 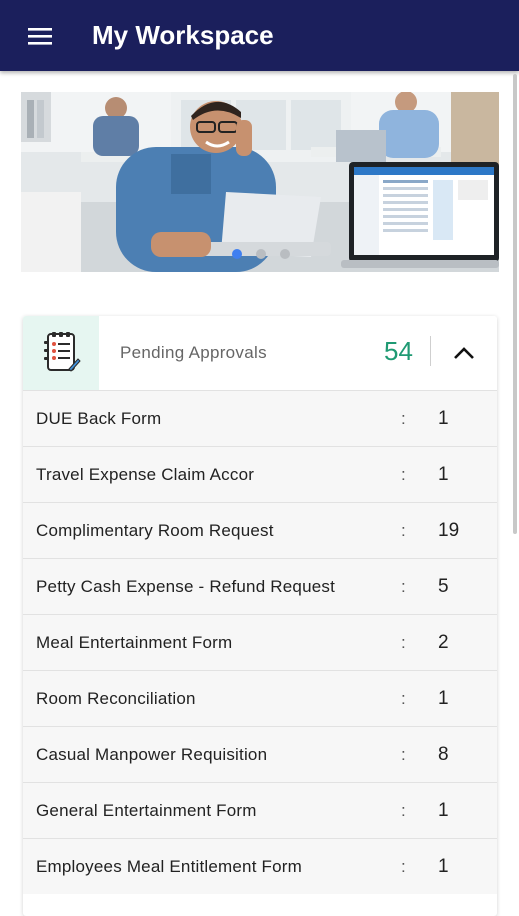 I want to click on pending-approvals-header: Pending Approvals 54, so click(x=260, y=353).